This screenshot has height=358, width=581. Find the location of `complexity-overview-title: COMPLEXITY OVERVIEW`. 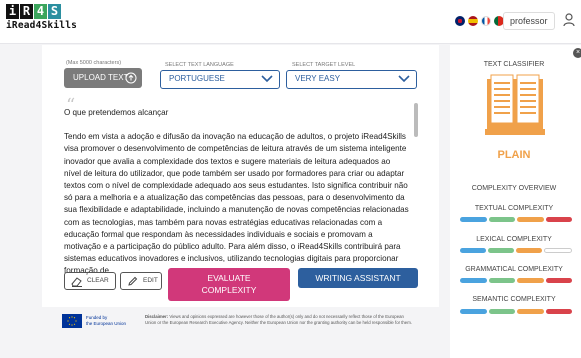

complexity-overview-title: COMPLEXITY OVERVIEW is located at coordinates (514, 188).